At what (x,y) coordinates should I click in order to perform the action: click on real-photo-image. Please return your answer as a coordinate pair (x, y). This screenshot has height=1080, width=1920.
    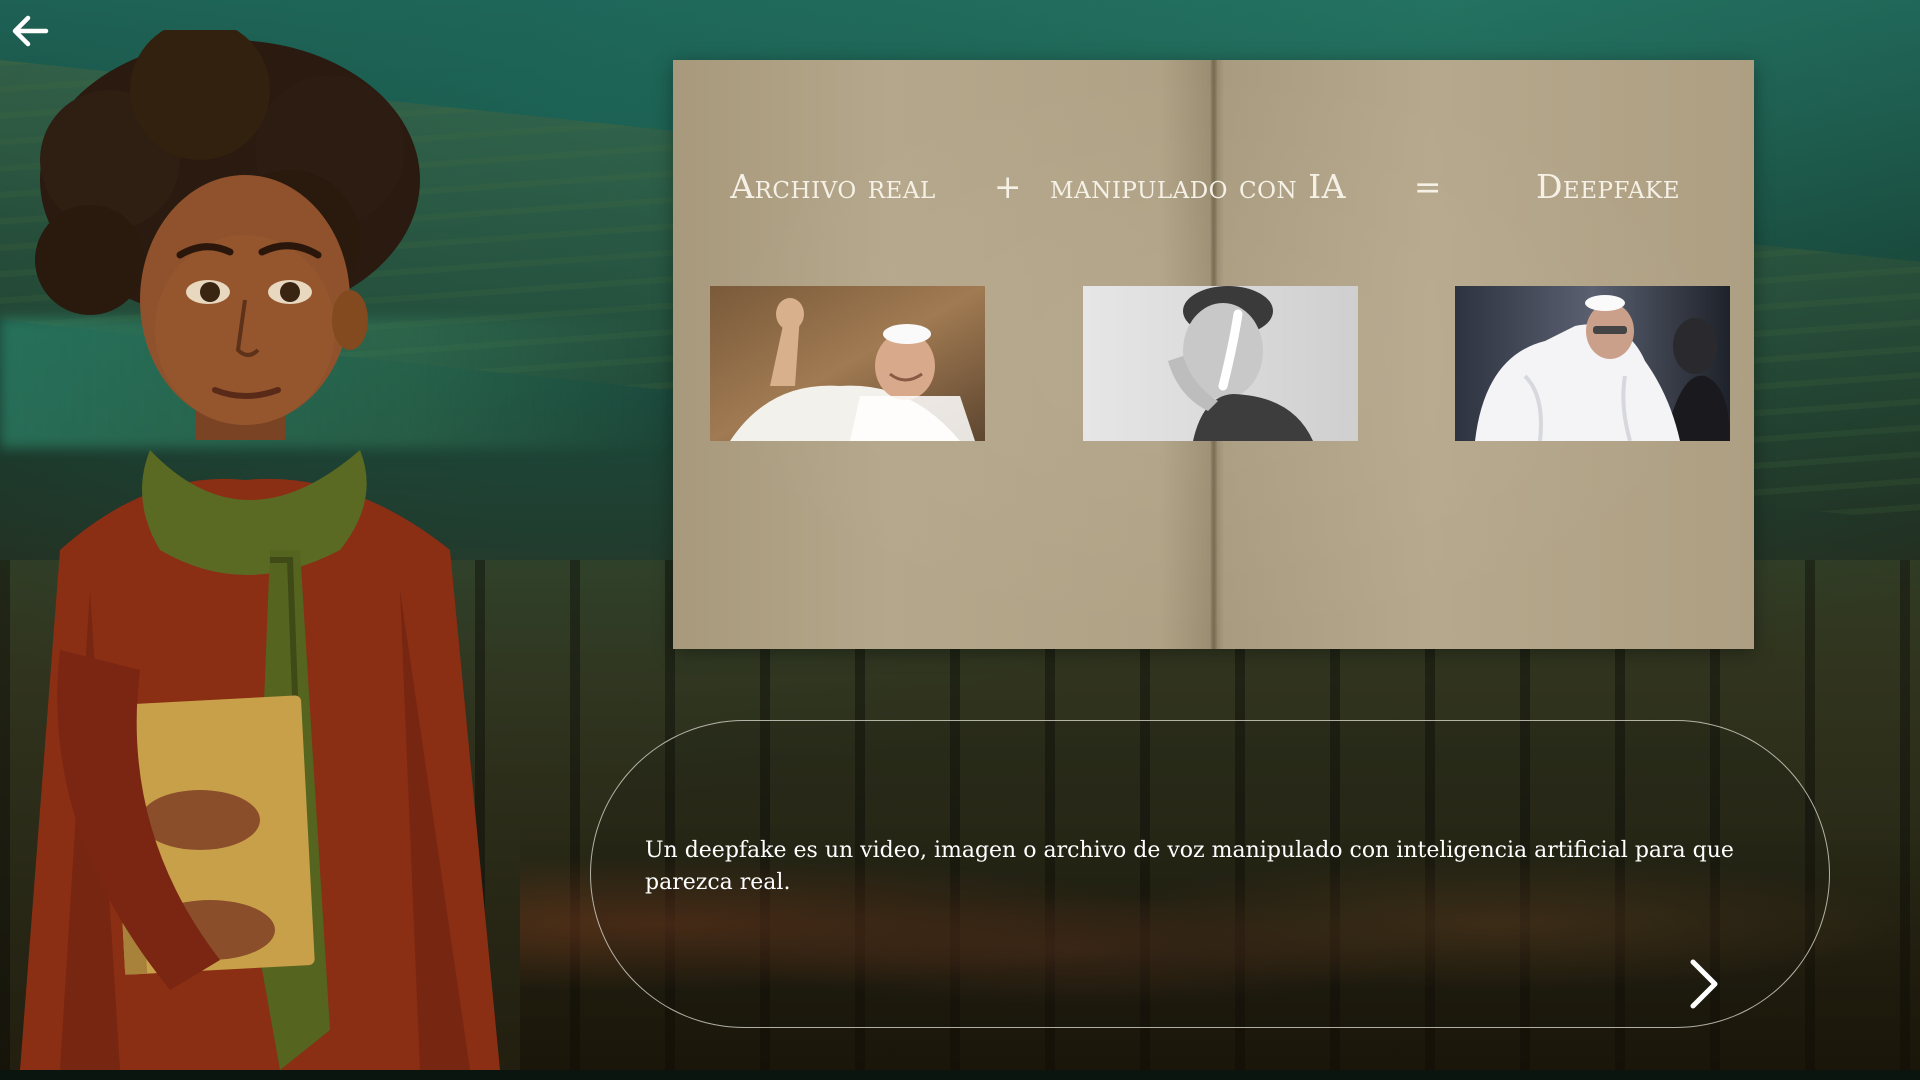
    Looking at the image, I should click on (847, 363).